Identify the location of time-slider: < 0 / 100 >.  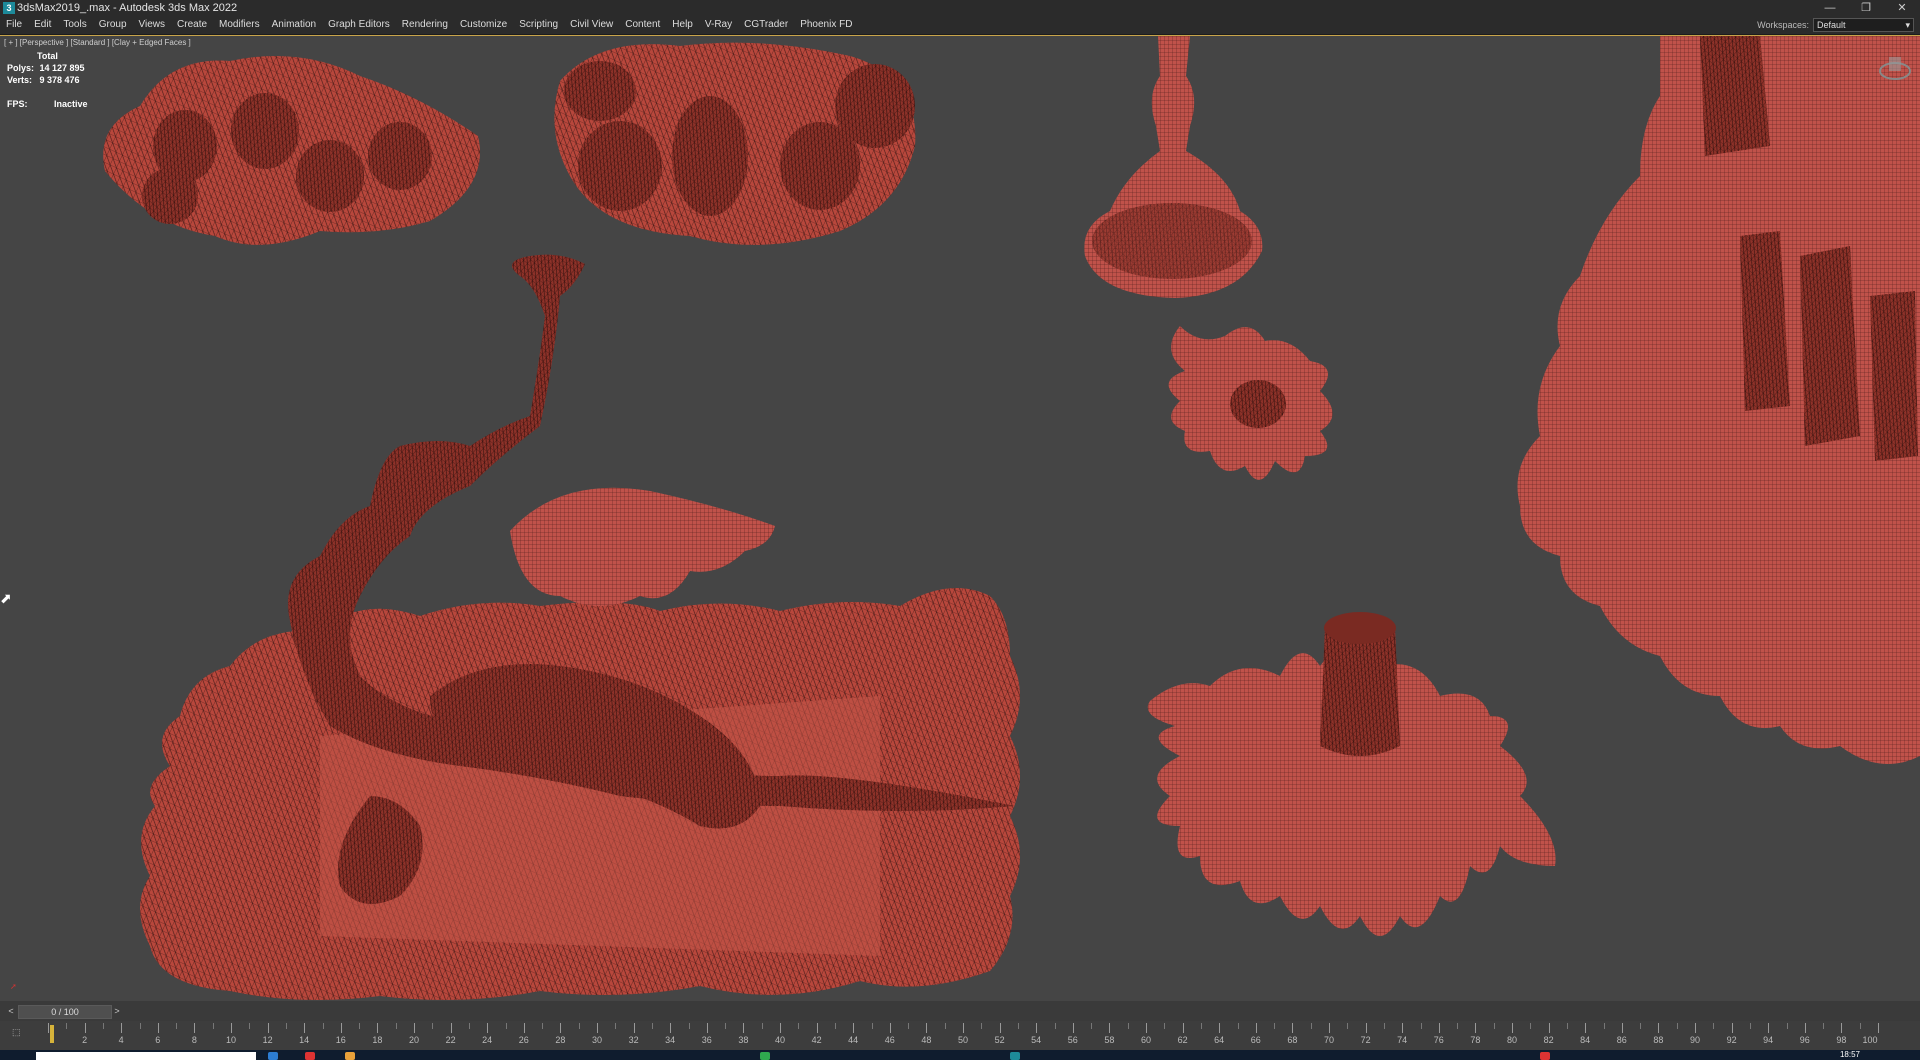
(960, 1011).